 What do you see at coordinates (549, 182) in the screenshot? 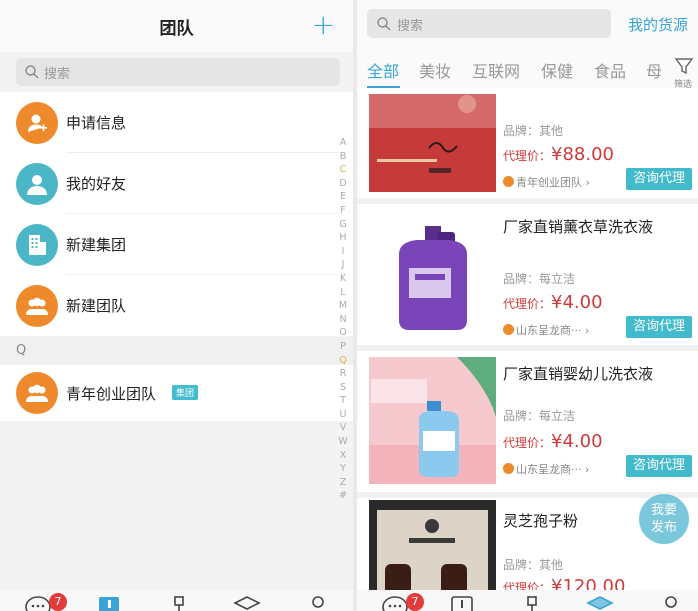
I see `store-name: 青年创业团队` at bounding box center [549, 182].